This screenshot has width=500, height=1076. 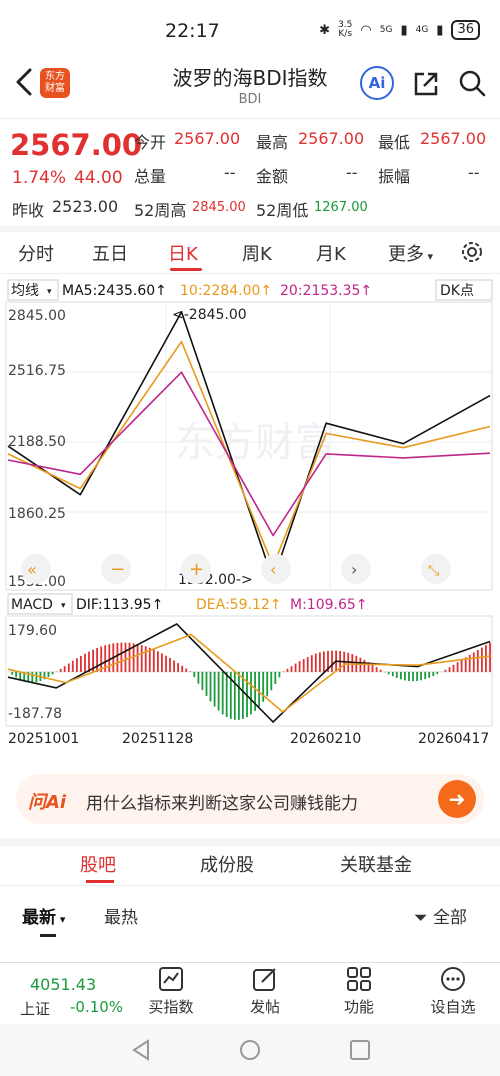 What do you see at coordinates (207, 138) in the screenshot?
I see `open-value: 2567.00` at bounding box center [207, 138].